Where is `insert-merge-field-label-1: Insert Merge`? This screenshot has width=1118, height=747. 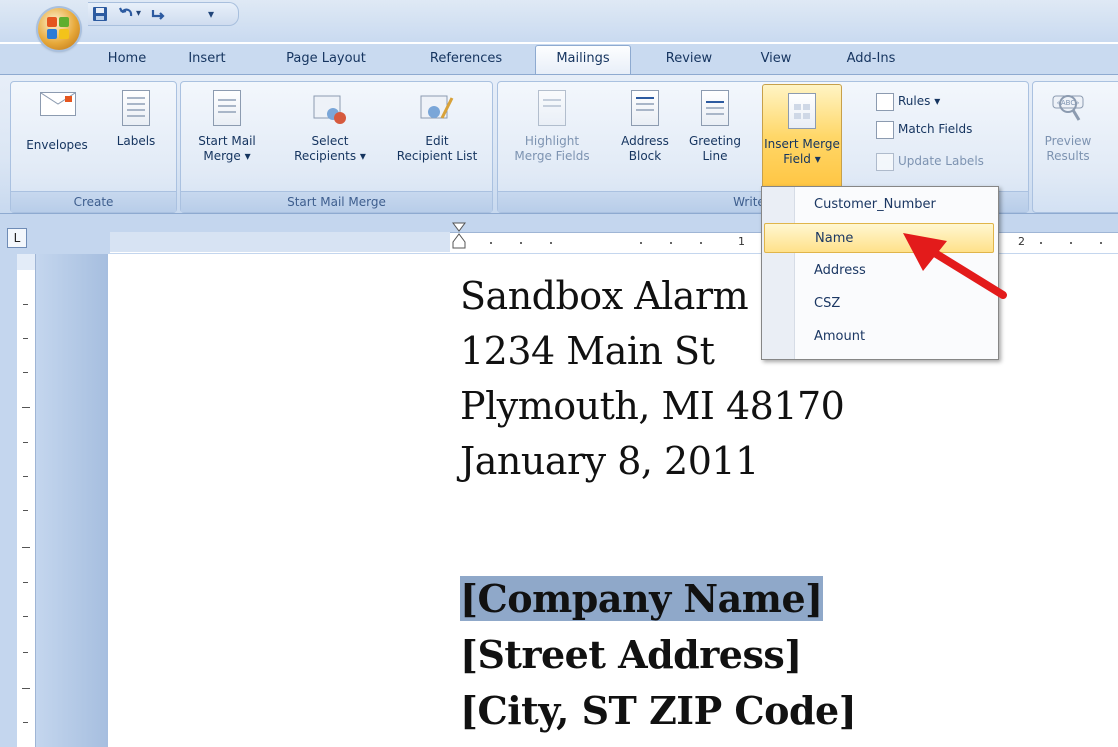
insert-merge-field-label-1: Insert Merge is located at coordinates (802, 144).